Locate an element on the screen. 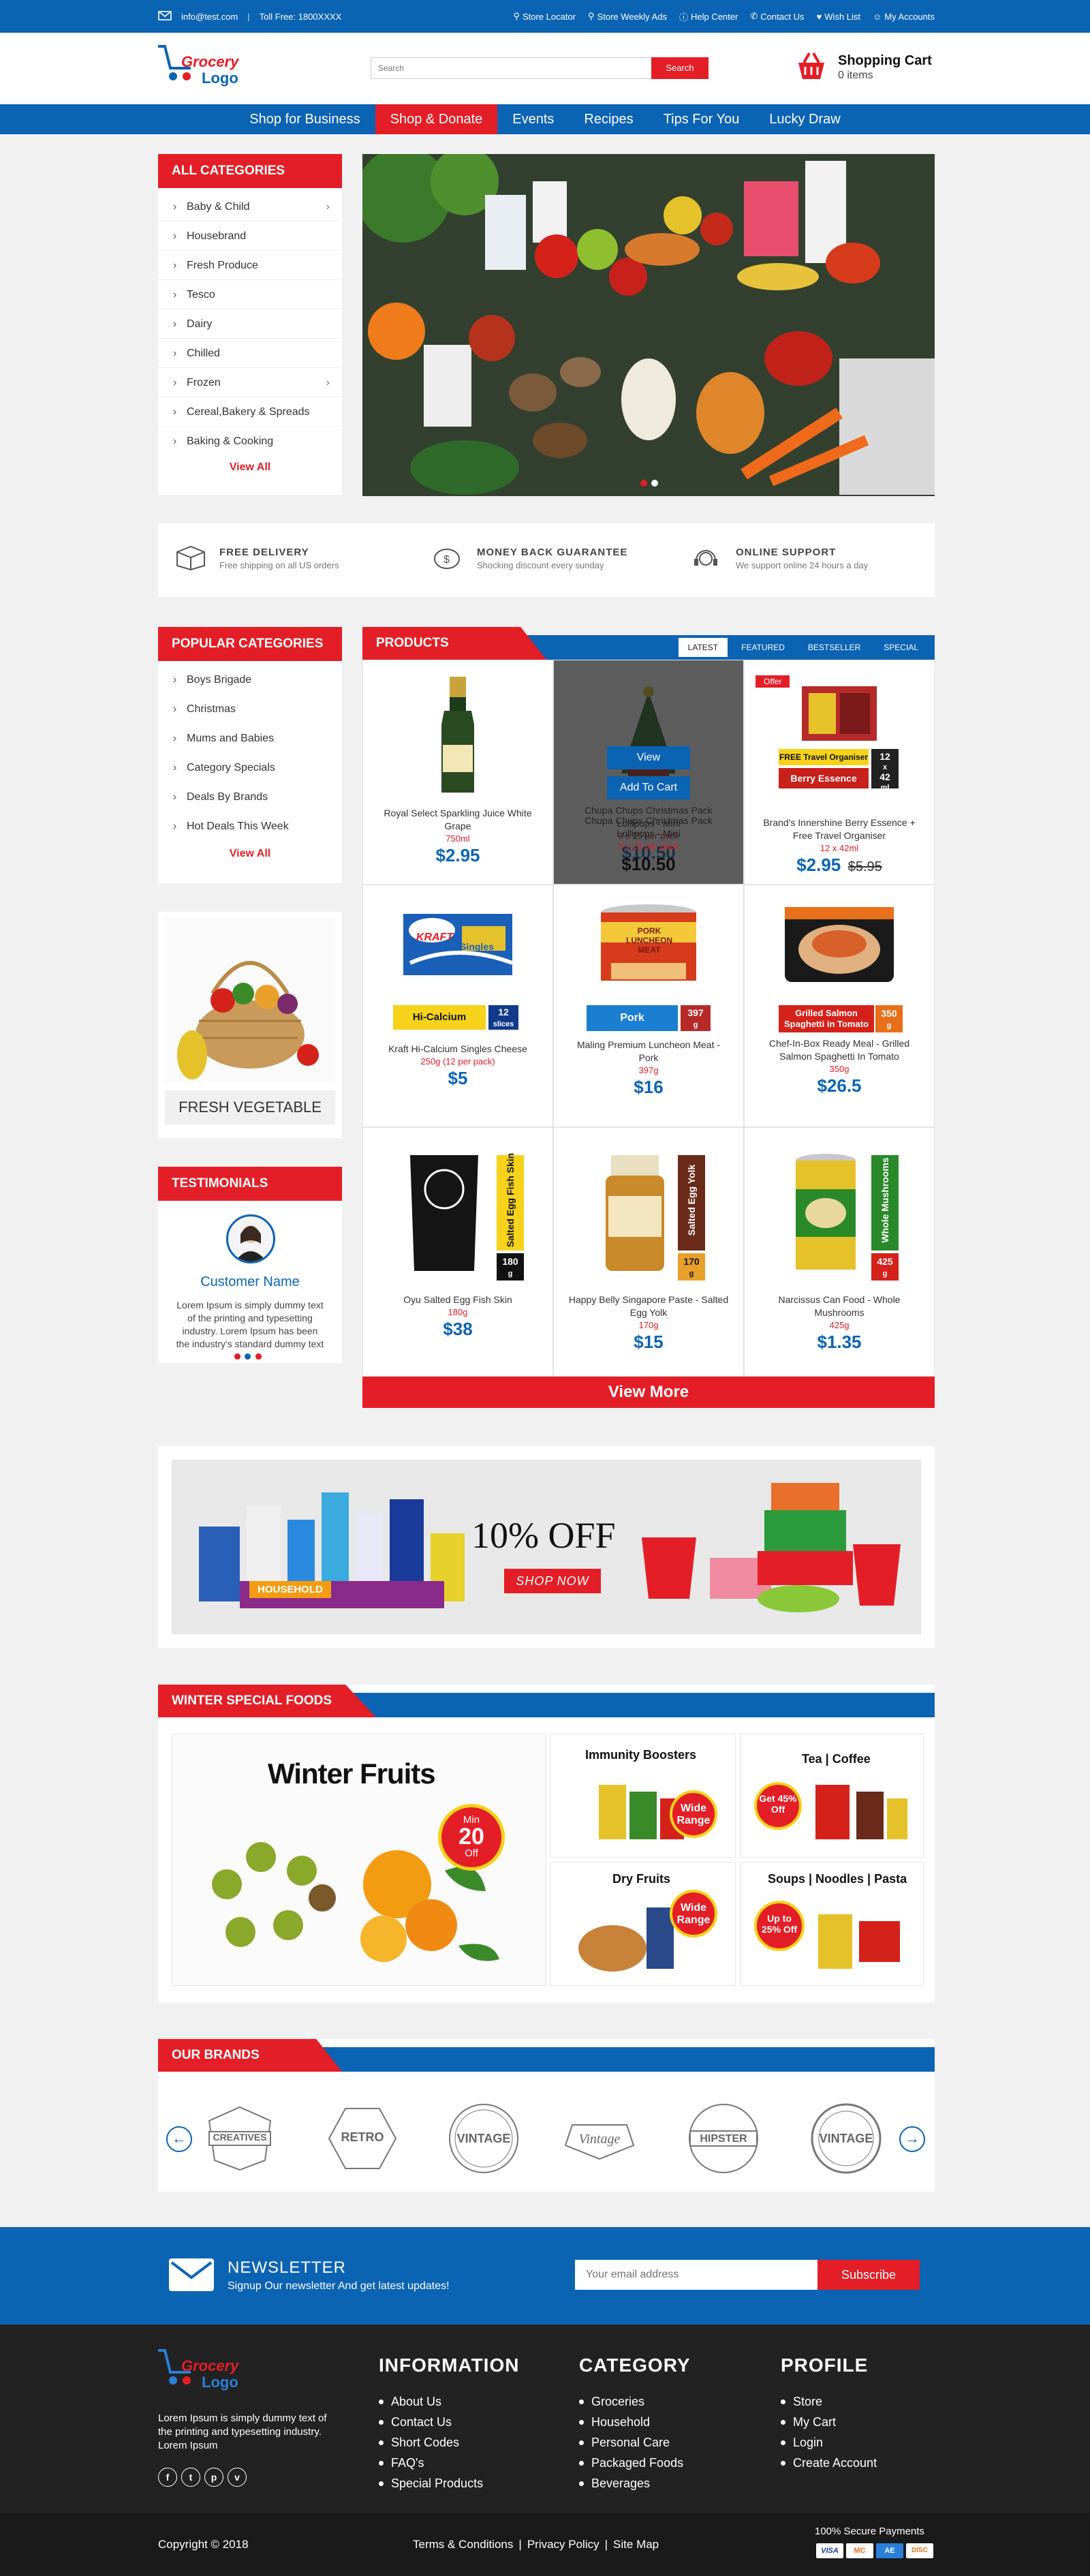 This screenshot has height=2576, width=1090. category-item: Chilled is located at coordinates (250, 353).